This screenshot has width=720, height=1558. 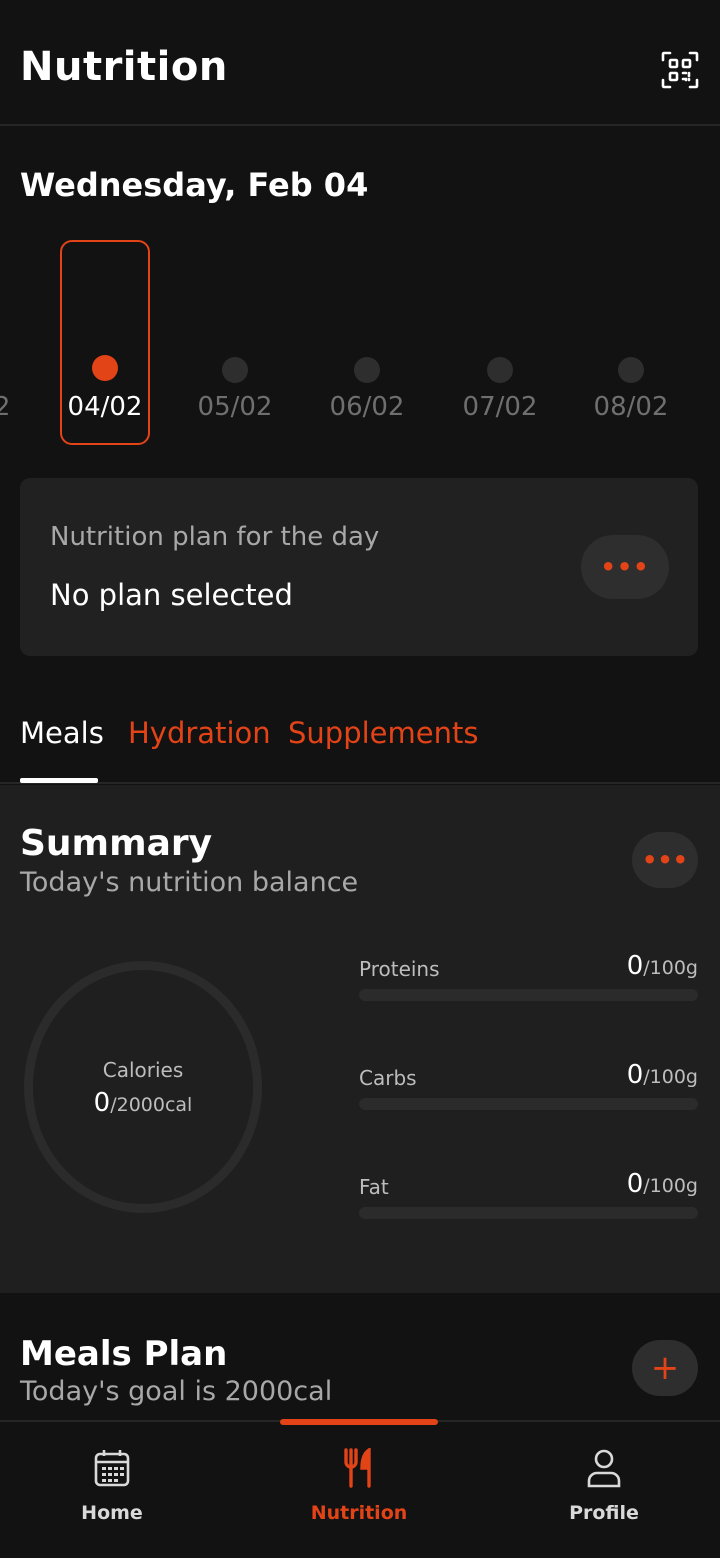 I want to click on nav-nutrition: Nutrition, so click(x=359, y=1490).